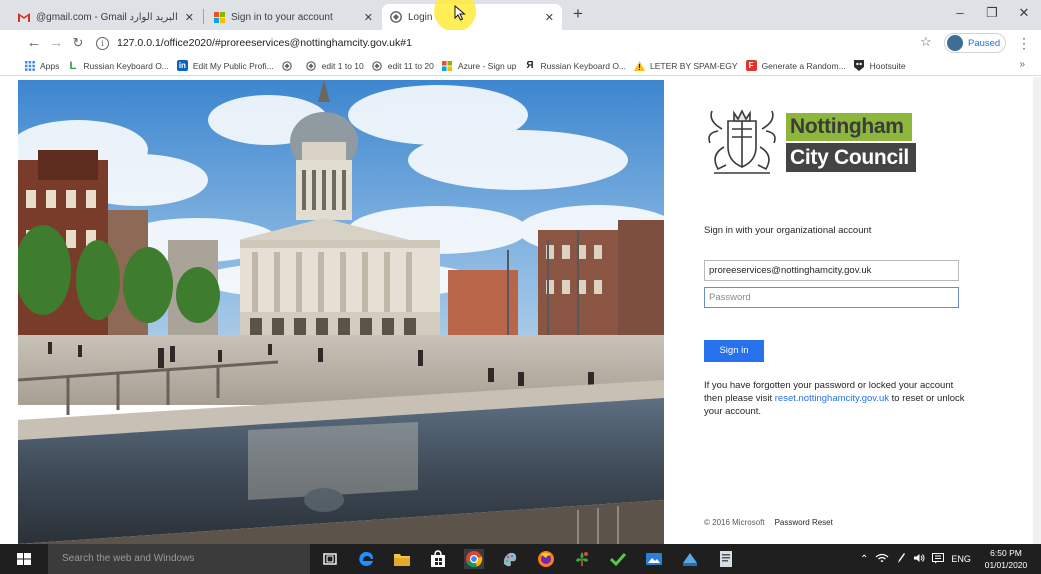  Describe the element at coordinates (901, 559) in the screenshot. I see `pen-icon` at that location.